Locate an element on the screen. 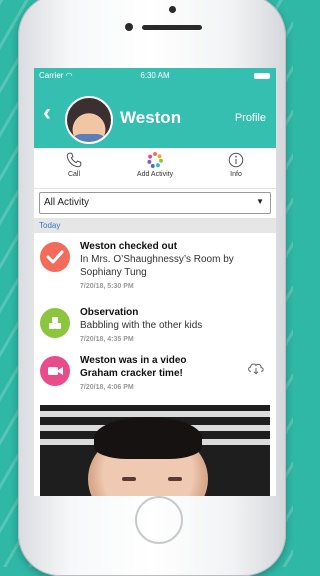 The width and height of the screenshot is (320, 576). filter-value: All Activity is located at coordinates (67, 202).